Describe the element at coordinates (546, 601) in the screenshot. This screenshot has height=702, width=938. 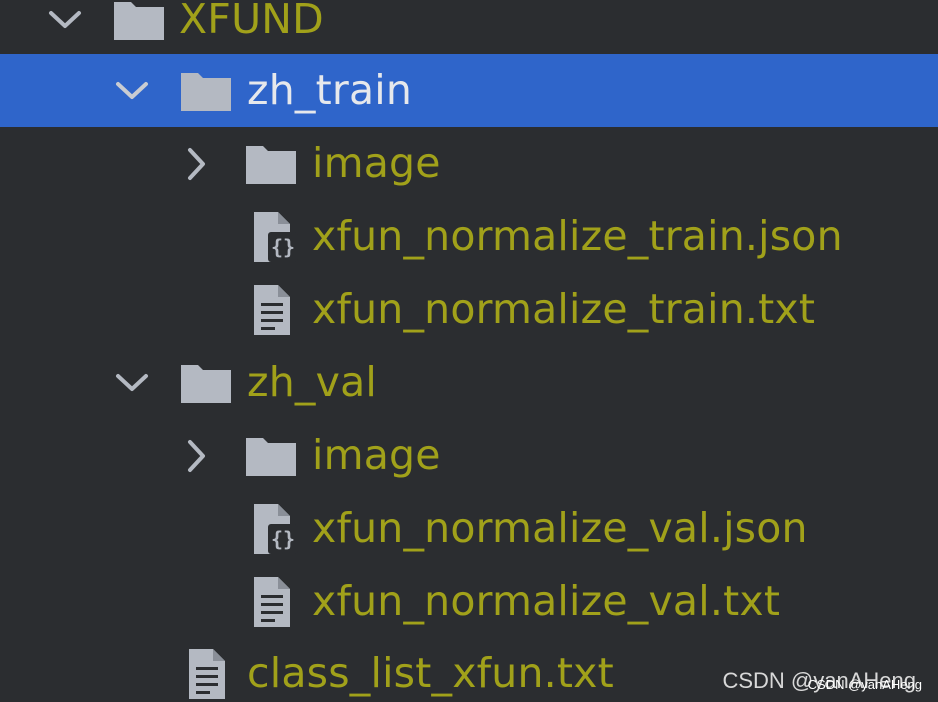
I see `tree-item-label: xfun_normalize_val.txt` at that location.